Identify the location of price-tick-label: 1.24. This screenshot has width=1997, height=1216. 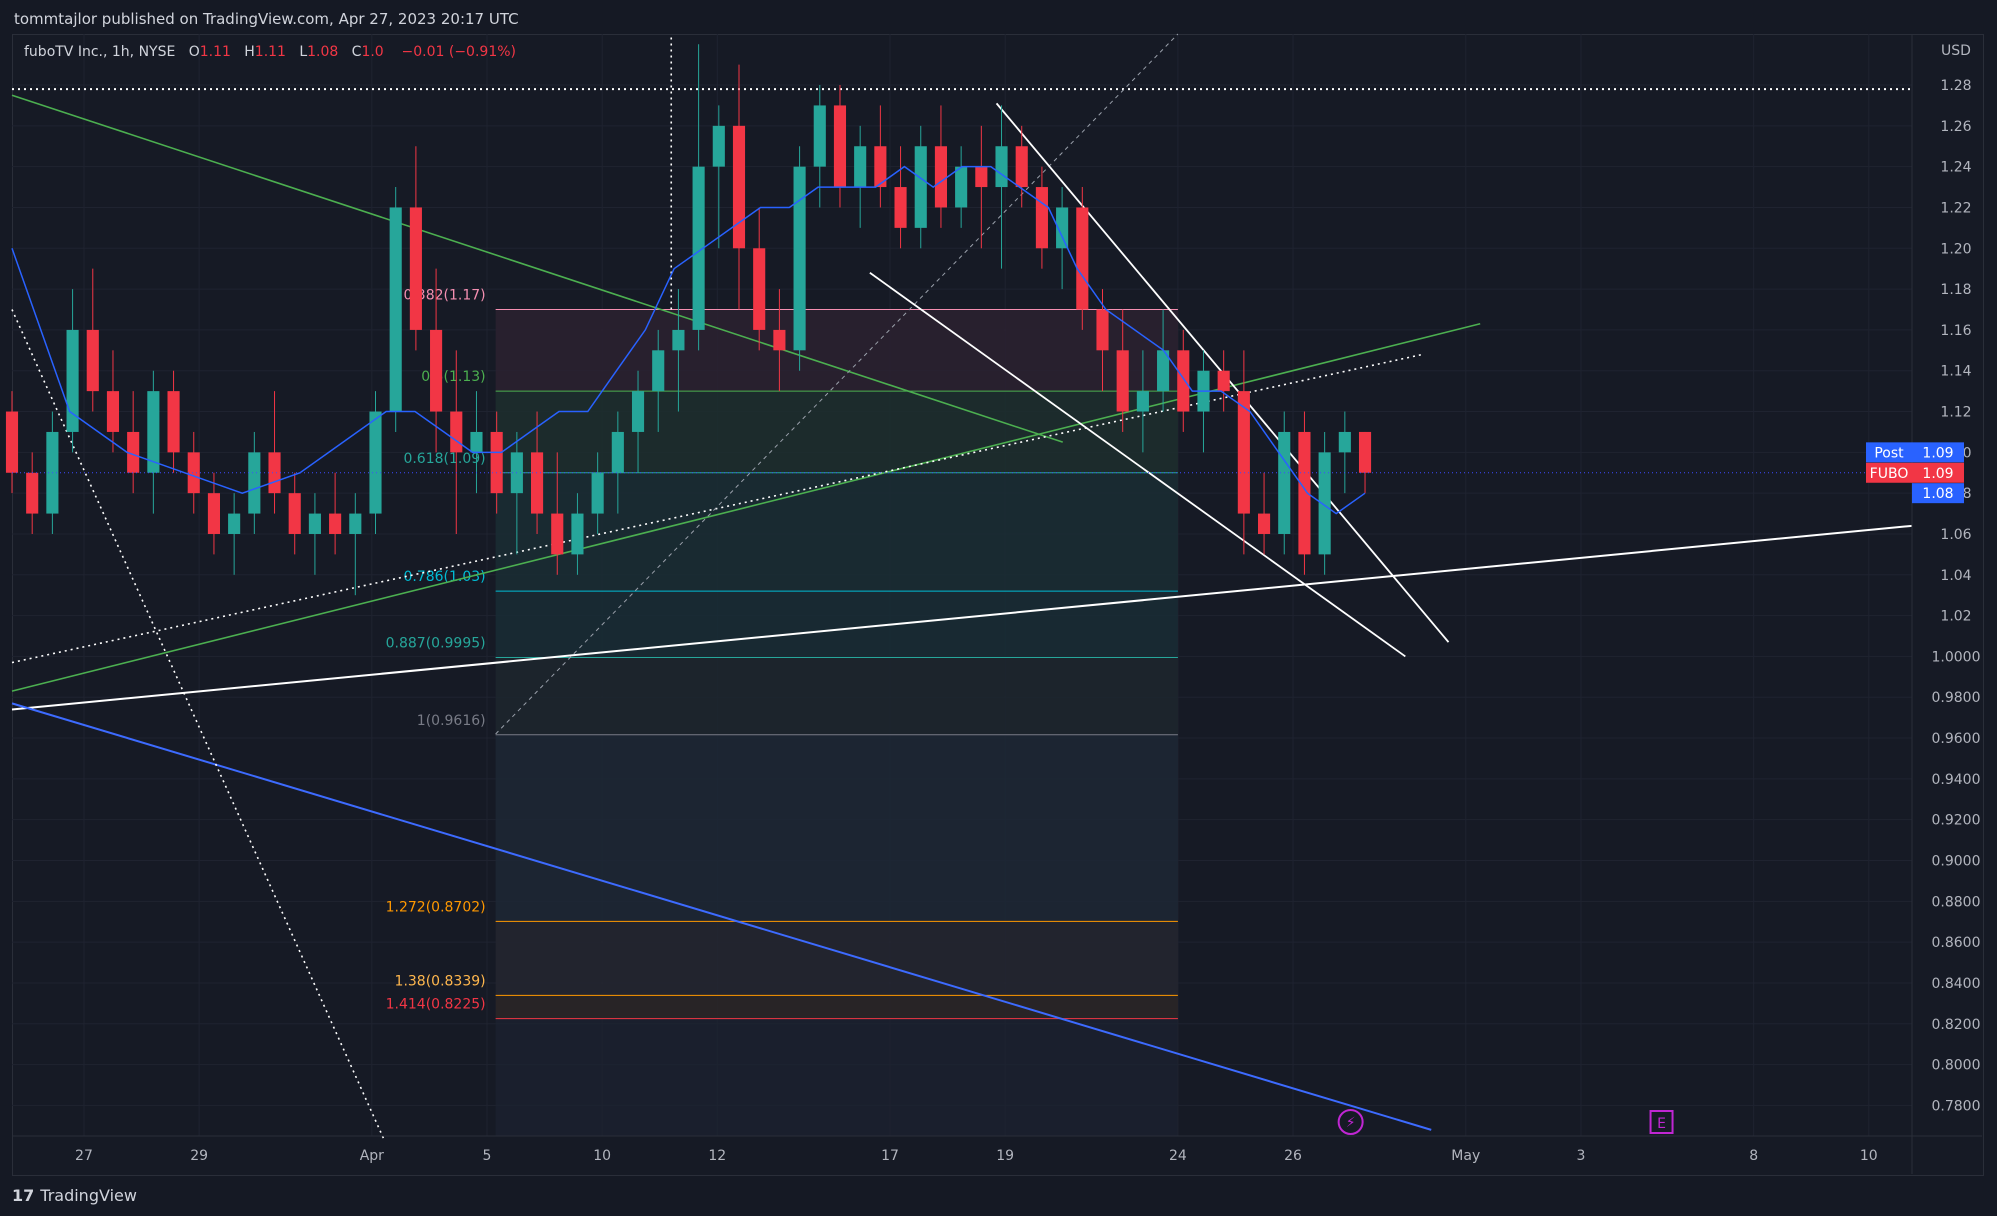
(1955, 168).